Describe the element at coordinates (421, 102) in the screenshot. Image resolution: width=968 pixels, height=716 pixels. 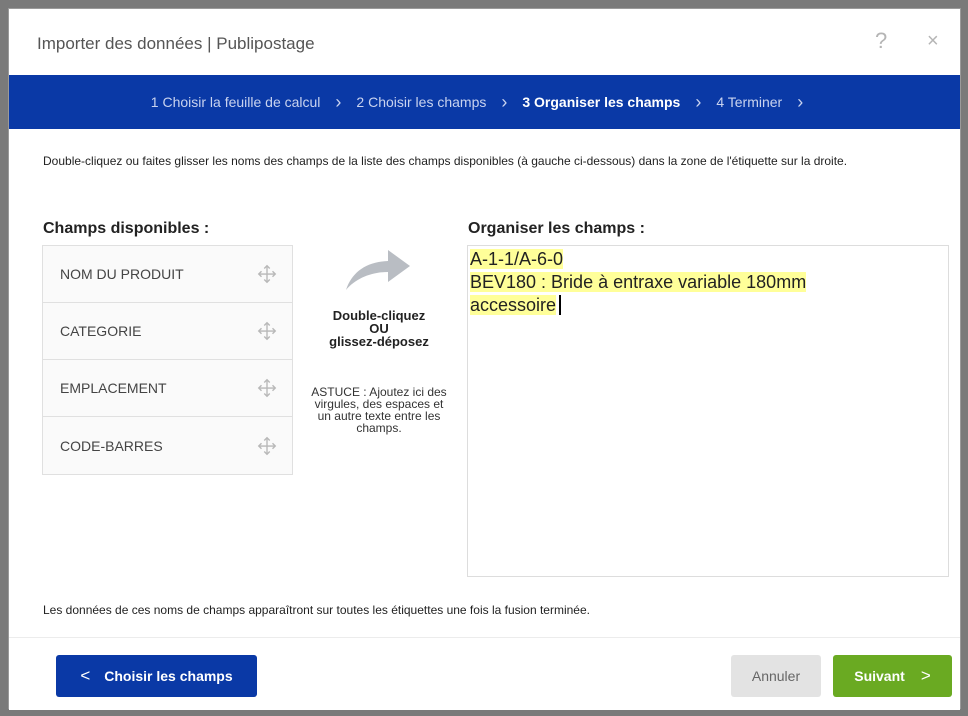
I see `step-choose-fields: 2 Choisir les champs` at that location.